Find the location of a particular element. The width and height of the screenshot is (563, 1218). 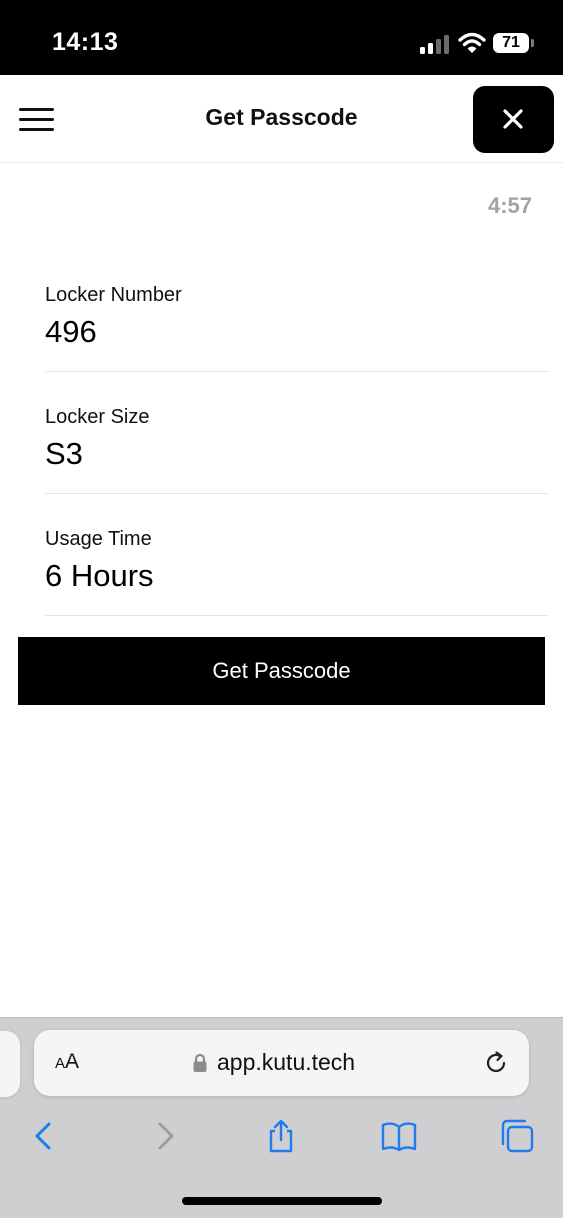

close-button is located at coordinates (513, 119).